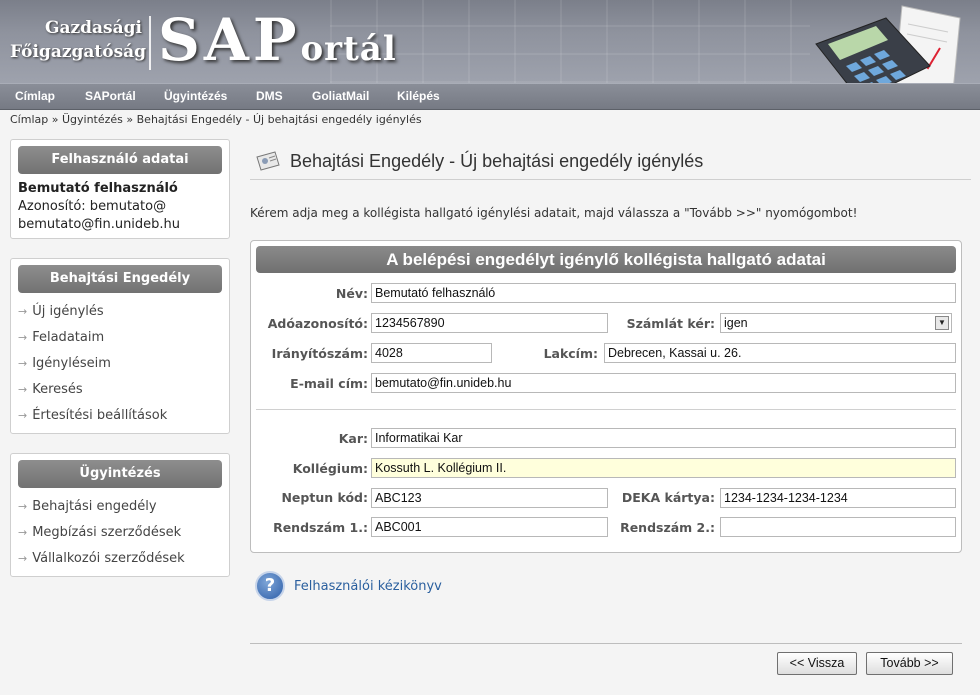 Image resolution: width=980 pixels, height=695 pixels. What do you see at coordinates (668, 497) in the screenshot?
I see `label-deka: DEKA kártya:` at bounding box center [668, 497].